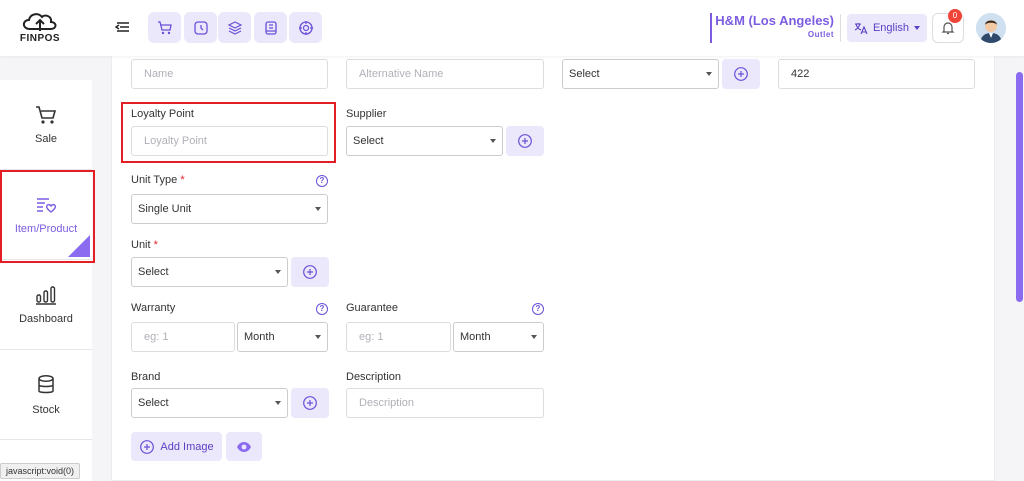 The image size is (1024, 481). Describe the element at coordinates (141, 245) in the screenshot. I see `unit-label-text: Unit` at that location.